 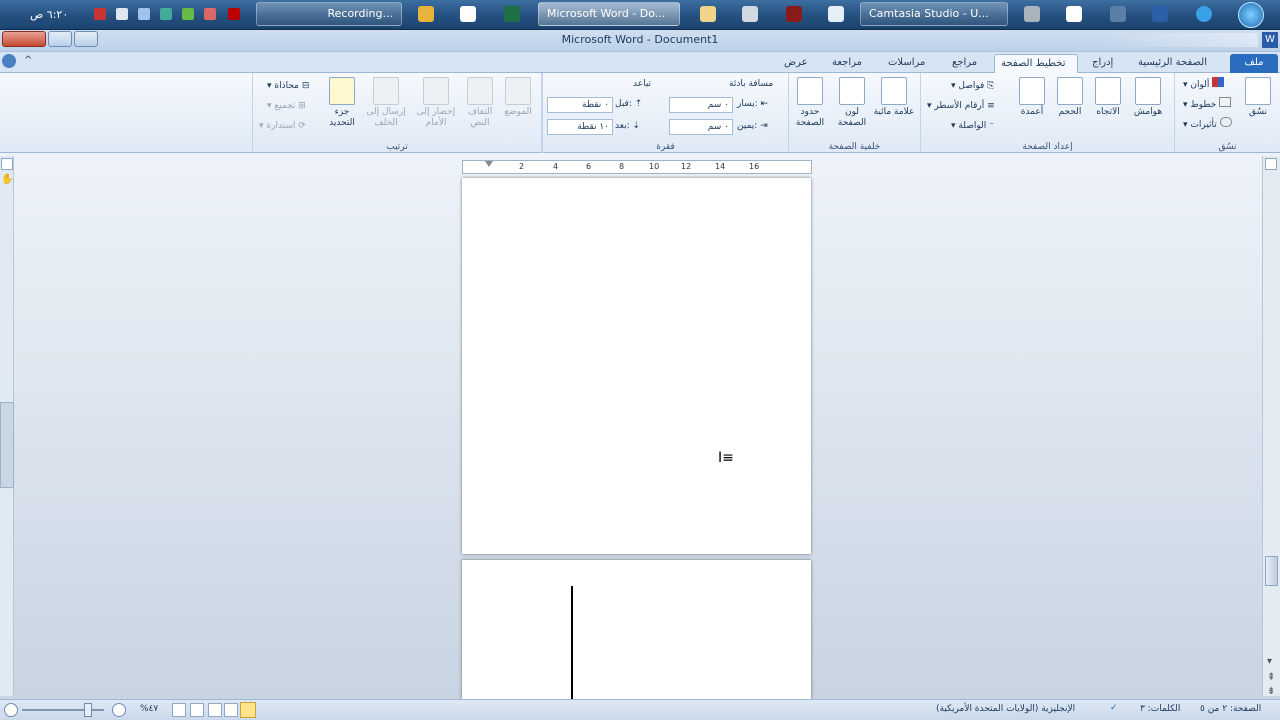 What do you see at coordinates (489, 164) in the screenshot?
I see `indent-marker-icon` at bounding box center [489, 164].